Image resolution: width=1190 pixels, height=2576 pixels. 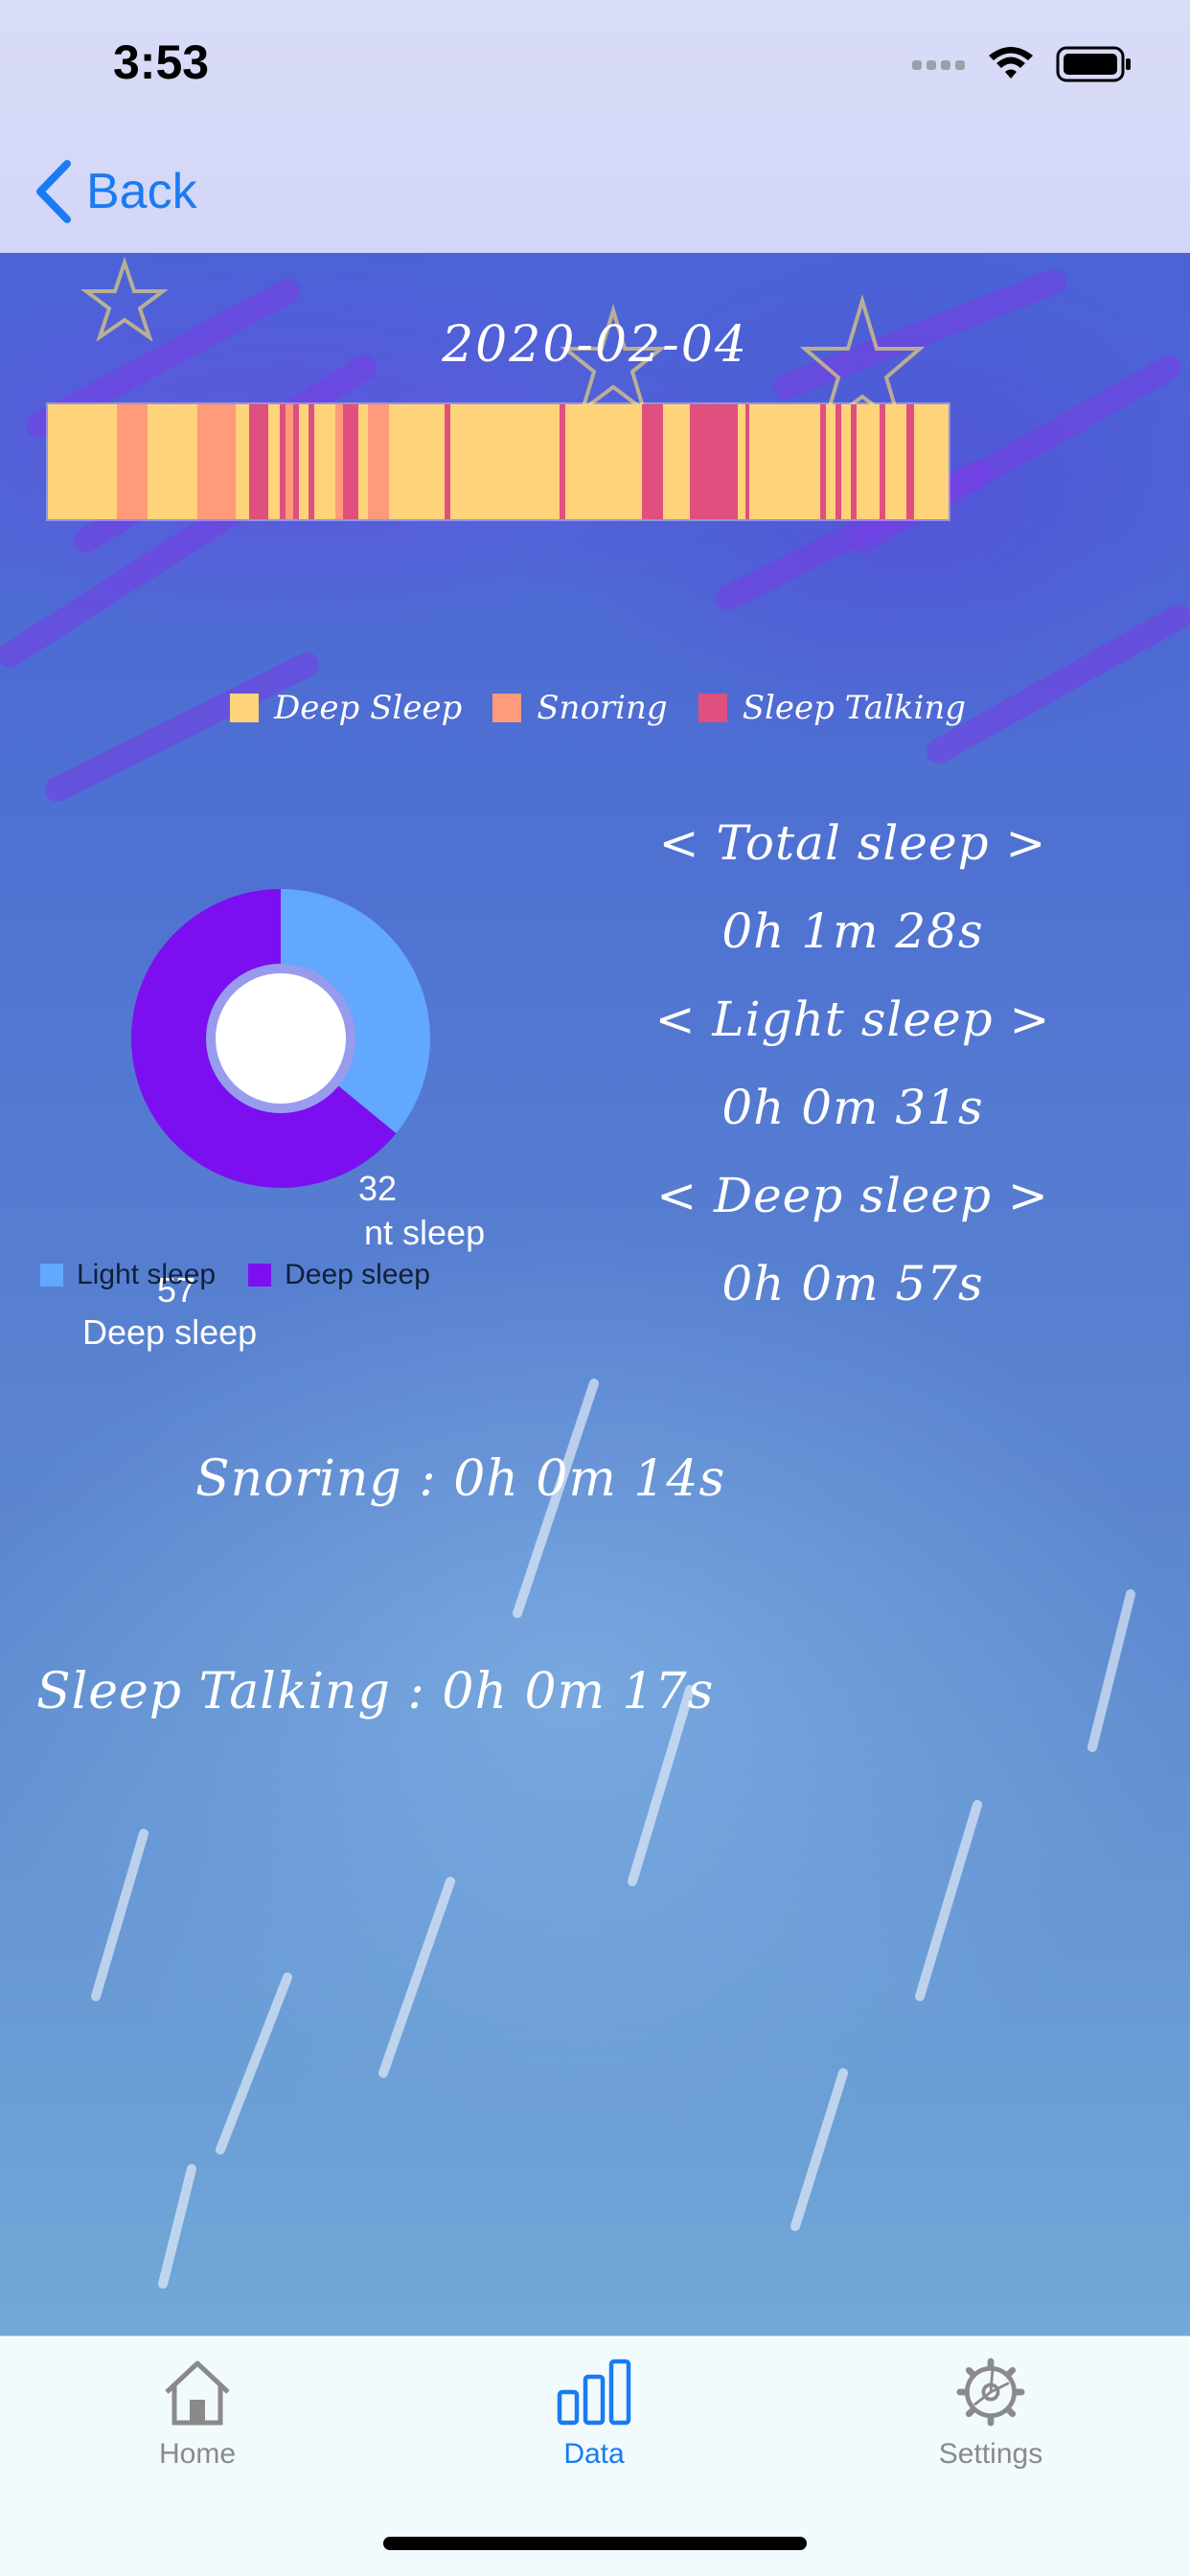 I want to click on sleep-timeline-bar, so click(x=498, y=461).